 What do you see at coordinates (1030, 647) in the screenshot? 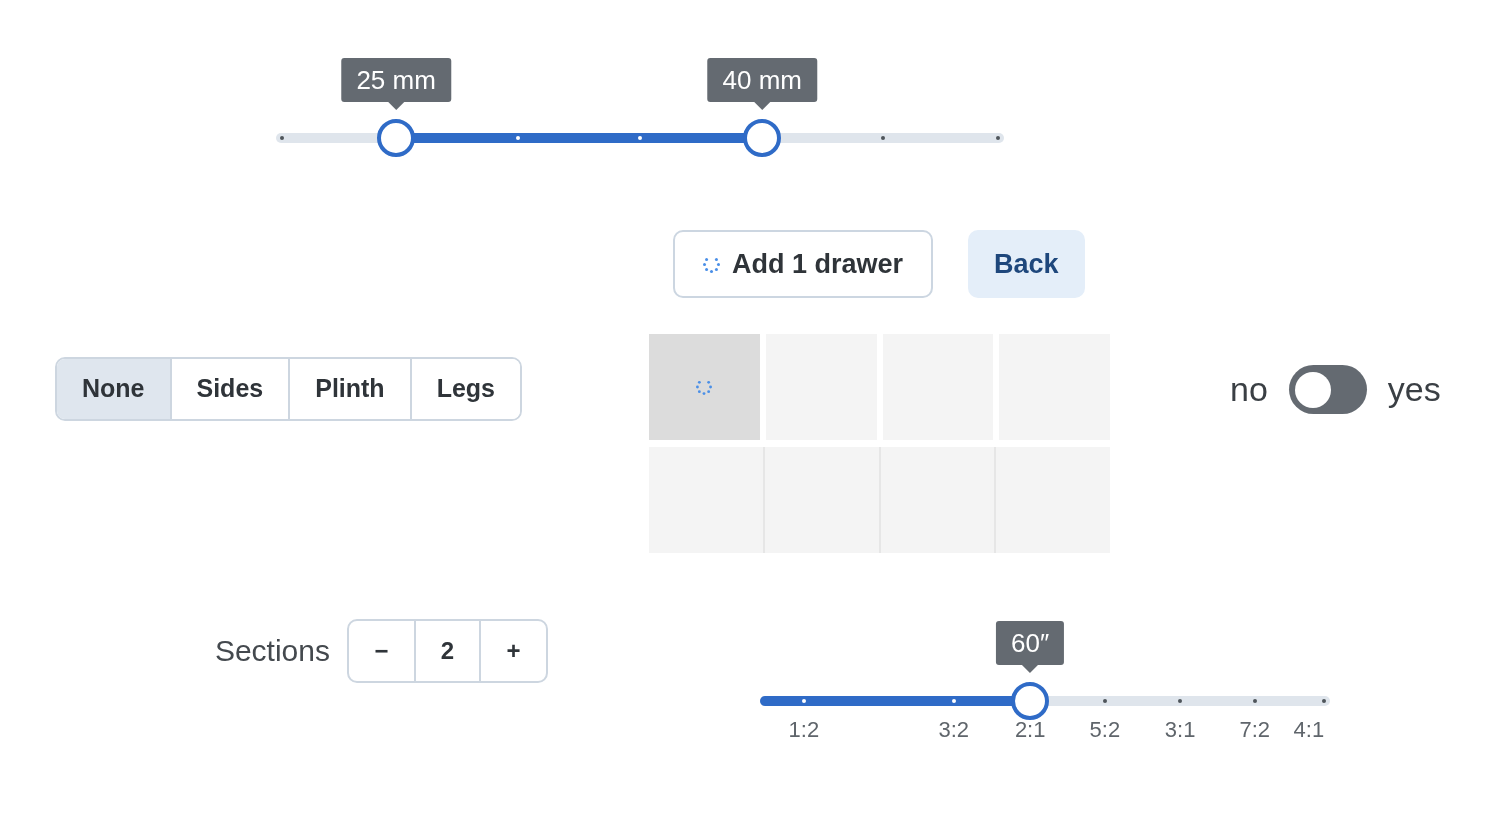
I see `value-tooltip: 60″` at bounding box center [1030, 647].